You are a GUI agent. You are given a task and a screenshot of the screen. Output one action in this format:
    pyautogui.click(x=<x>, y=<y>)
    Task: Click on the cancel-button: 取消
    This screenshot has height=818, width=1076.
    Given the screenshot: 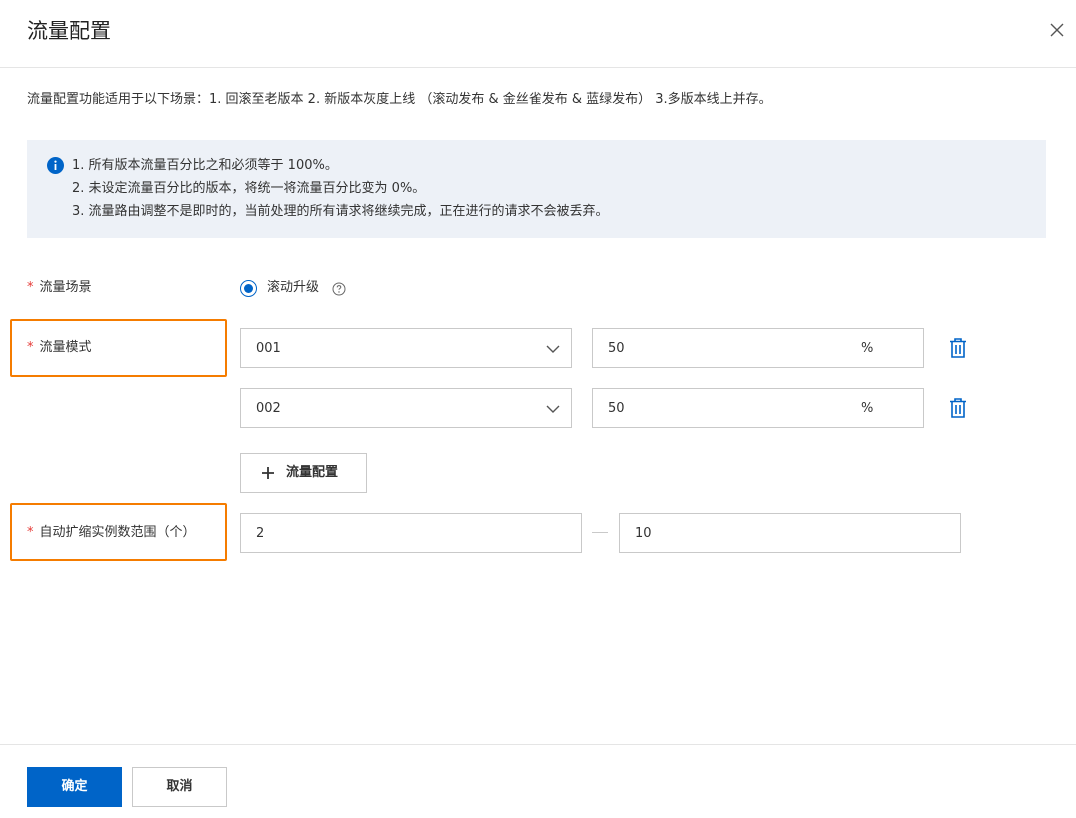 What is the action you would take?
    pyautogui.click(x=179, y=787)
    